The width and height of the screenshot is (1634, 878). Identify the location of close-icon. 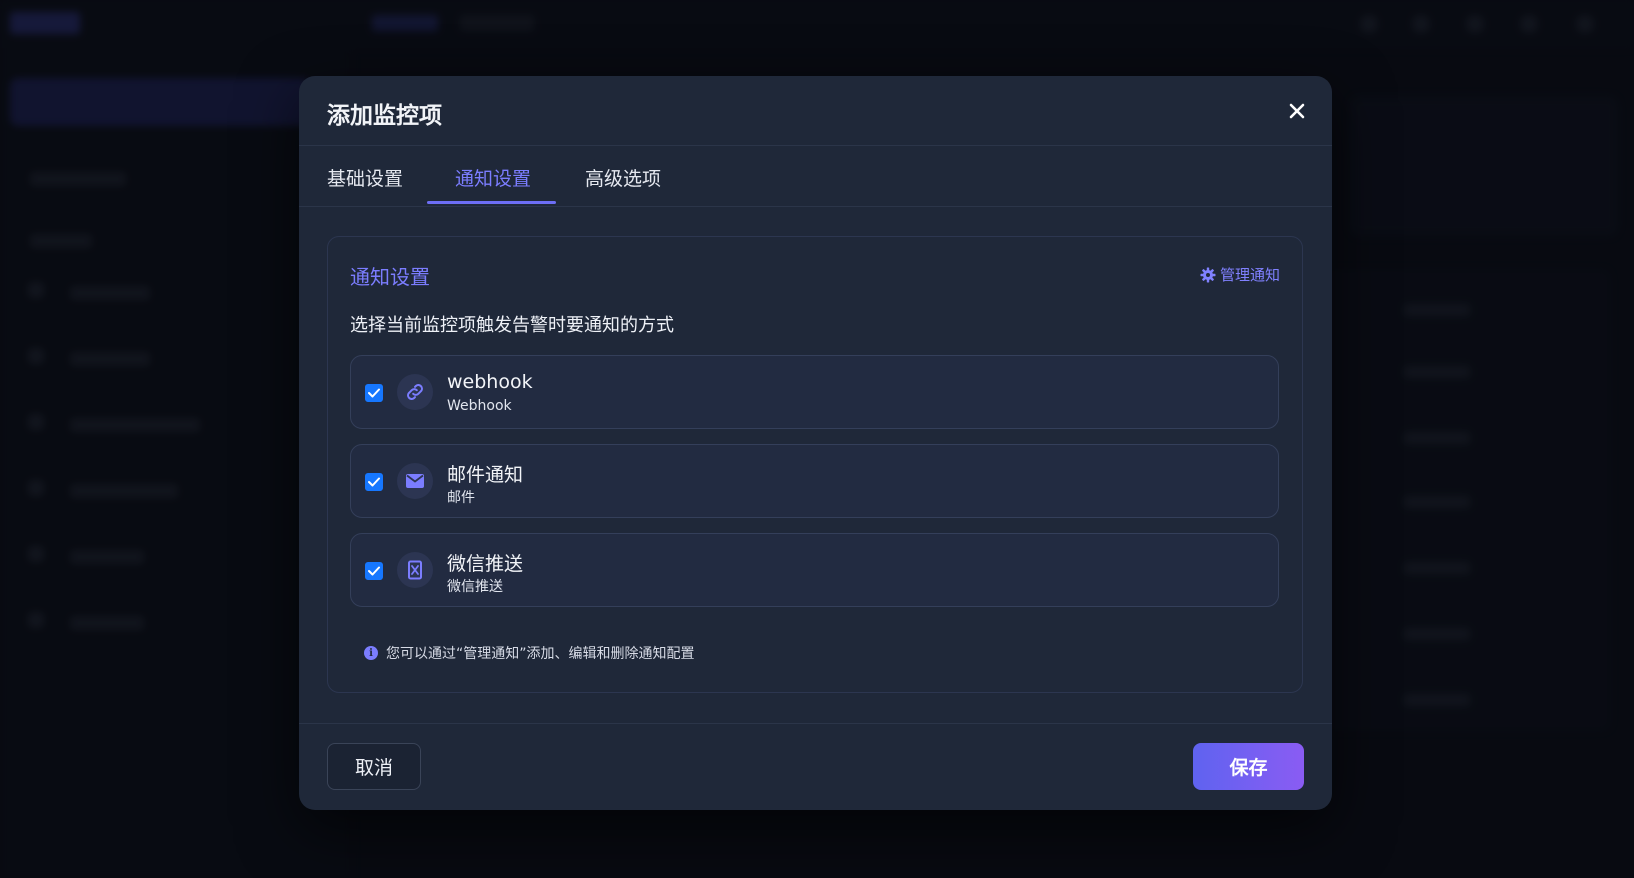
(1297, 111).